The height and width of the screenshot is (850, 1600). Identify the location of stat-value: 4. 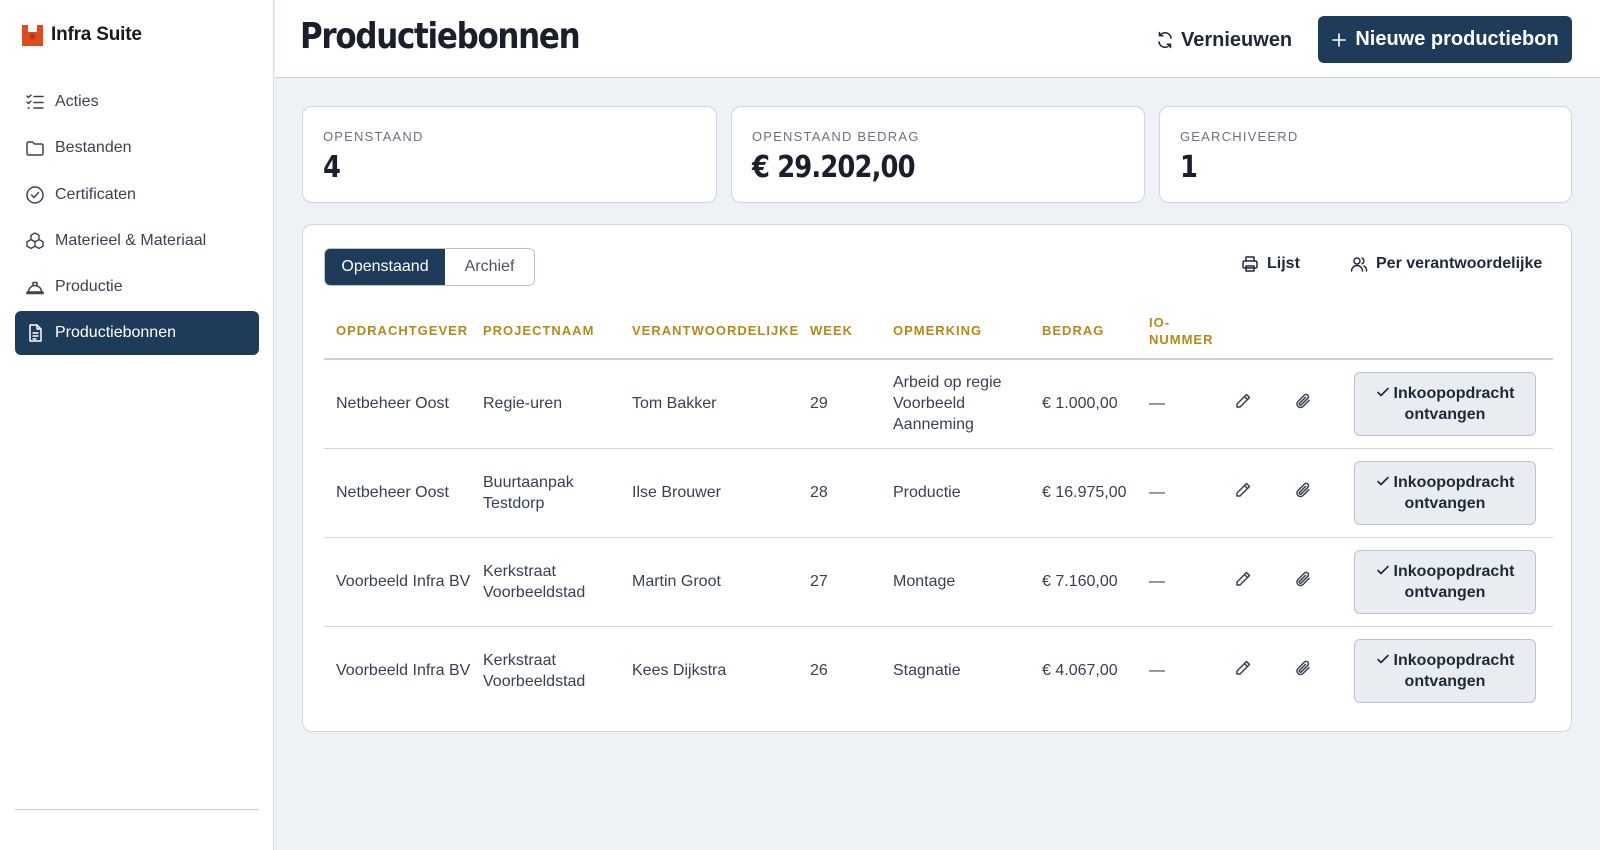
(332, 167).